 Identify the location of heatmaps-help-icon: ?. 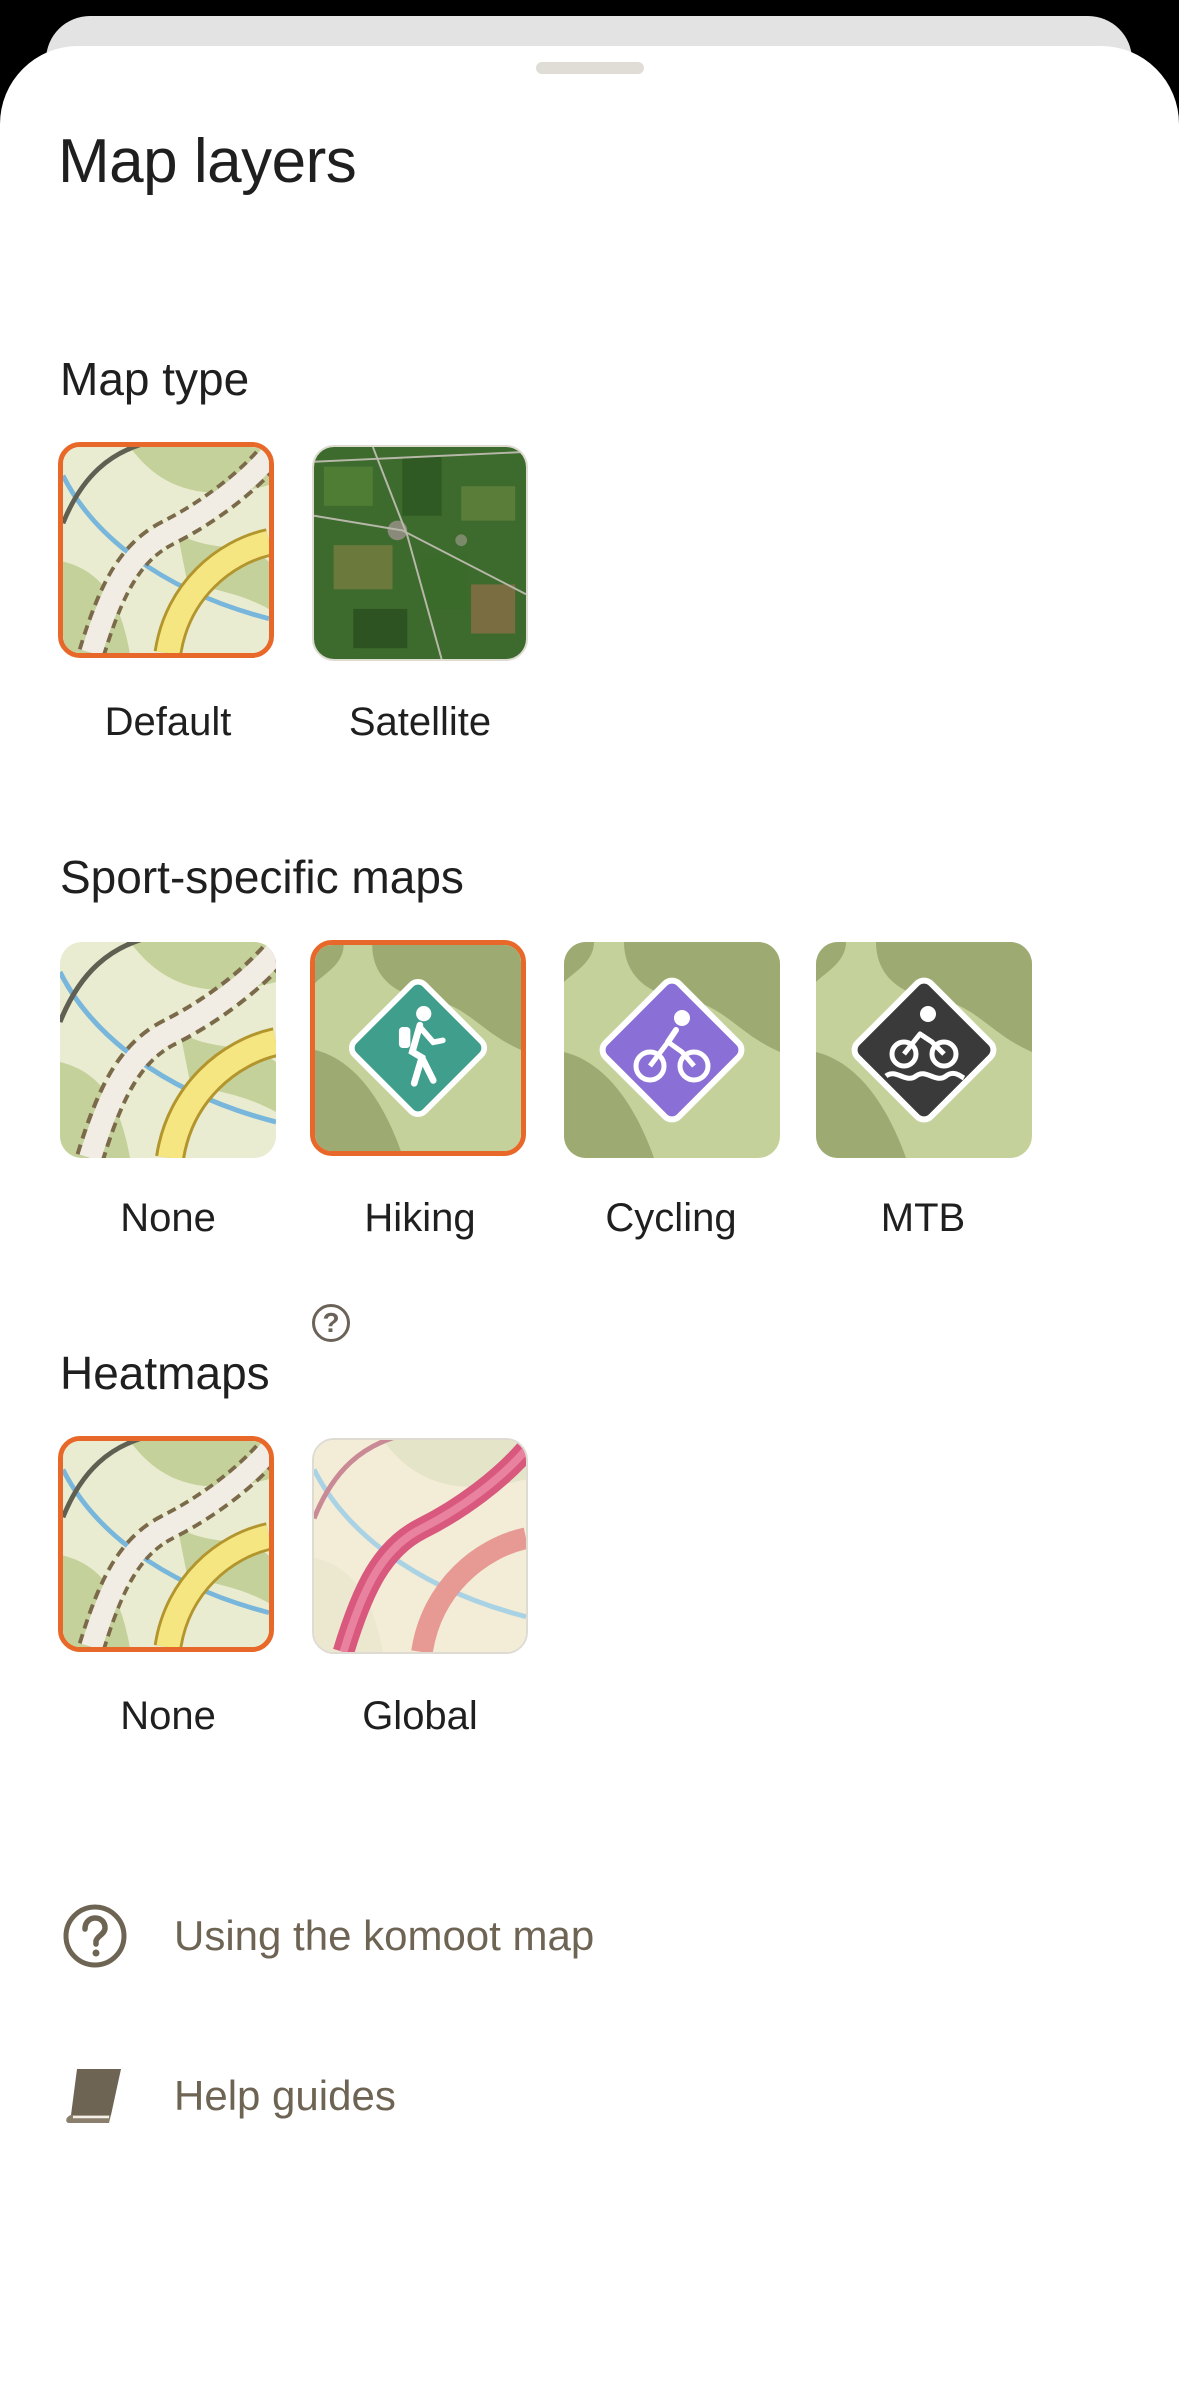
(331, 1323).